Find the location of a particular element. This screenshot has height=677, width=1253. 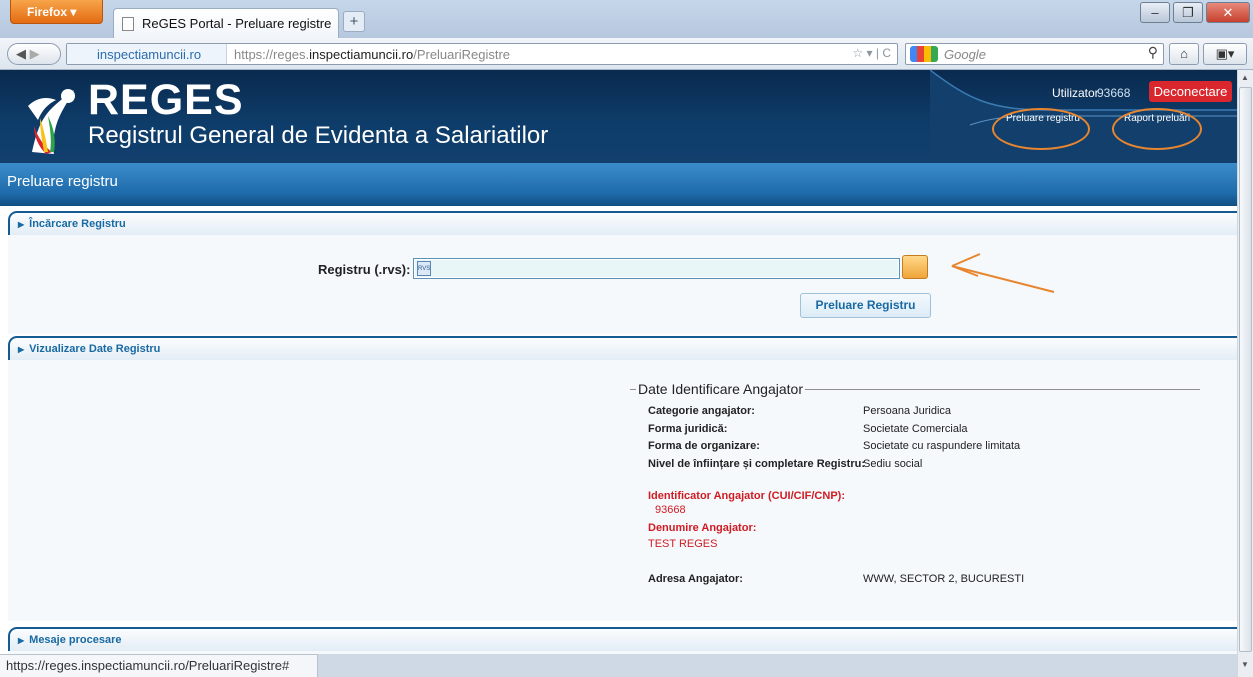

employer-name-value: TEST REGES is located at coordinates (683, 544).